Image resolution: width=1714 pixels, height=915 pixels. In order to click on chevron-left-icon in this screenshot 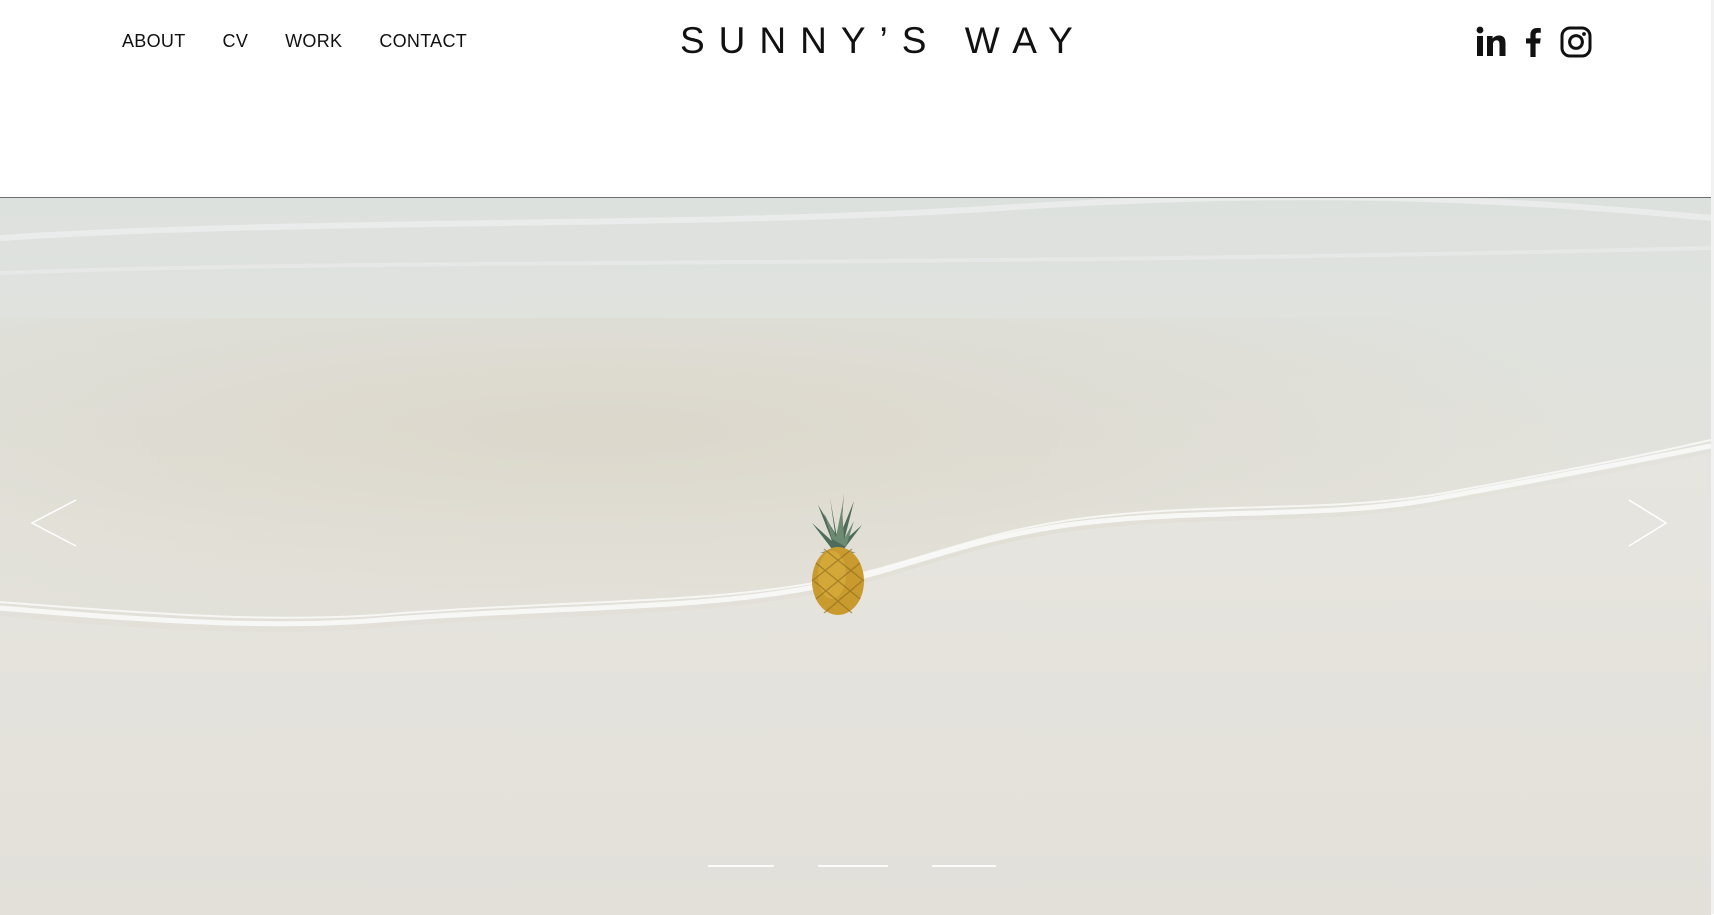, I will do `click(54, 523)`.